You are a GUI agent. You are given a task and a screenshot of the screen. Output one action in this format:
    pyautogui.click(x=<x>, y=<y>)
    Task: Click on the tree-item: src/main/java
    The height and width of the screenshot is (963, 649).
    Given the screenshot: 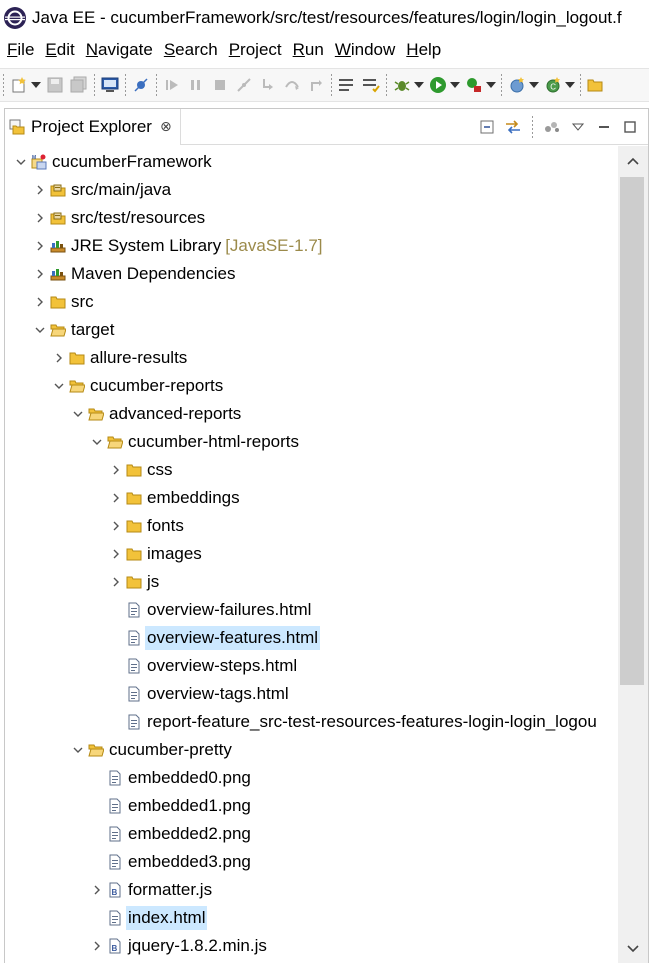 What is the action you would take?
    pyautogui.click(x=325, y=190)
    